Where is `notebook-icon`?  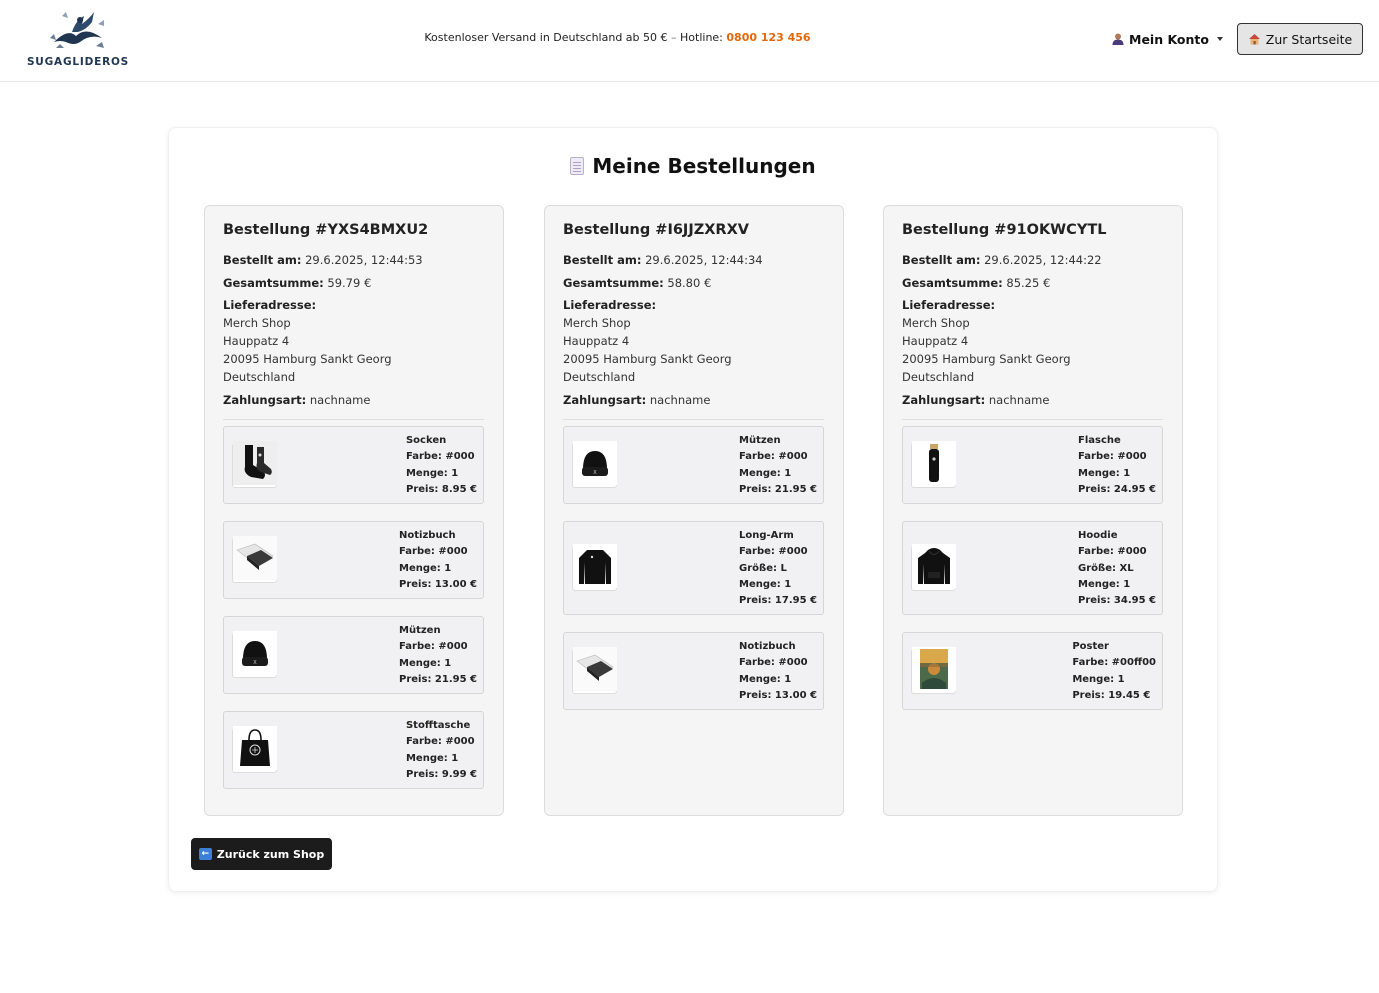
notebook-icon is located at coordinates (254, 560).